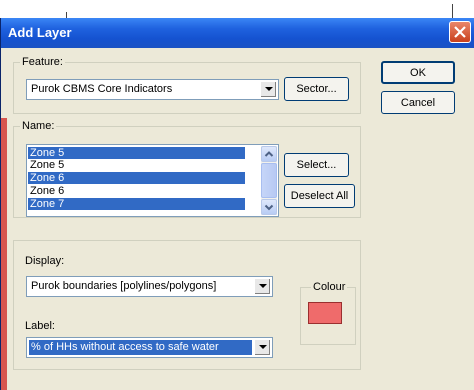 This screenshot has height=390, width=474. I want to click on colour-swatch, so click(325, 313).